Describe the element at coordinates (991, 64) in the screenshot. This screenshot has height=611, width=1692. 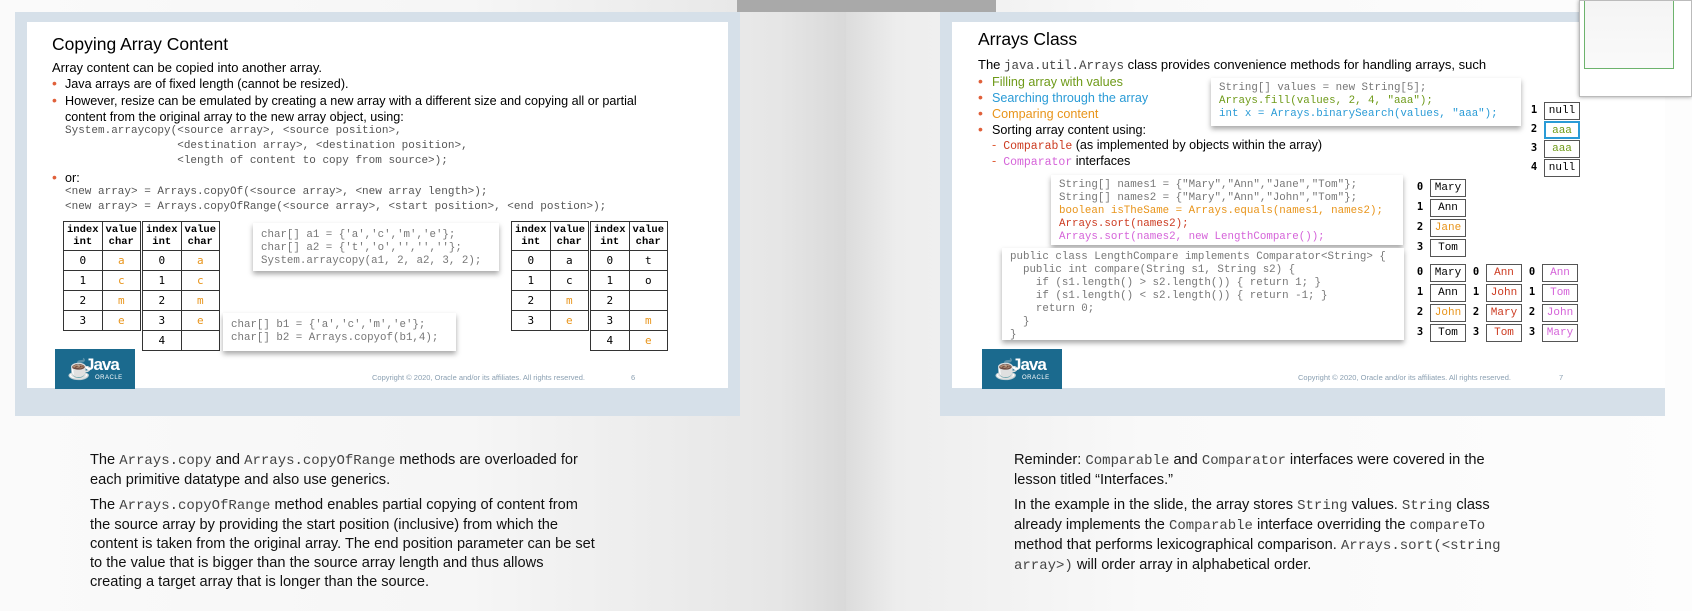
I see `intro-text: The` at that location.